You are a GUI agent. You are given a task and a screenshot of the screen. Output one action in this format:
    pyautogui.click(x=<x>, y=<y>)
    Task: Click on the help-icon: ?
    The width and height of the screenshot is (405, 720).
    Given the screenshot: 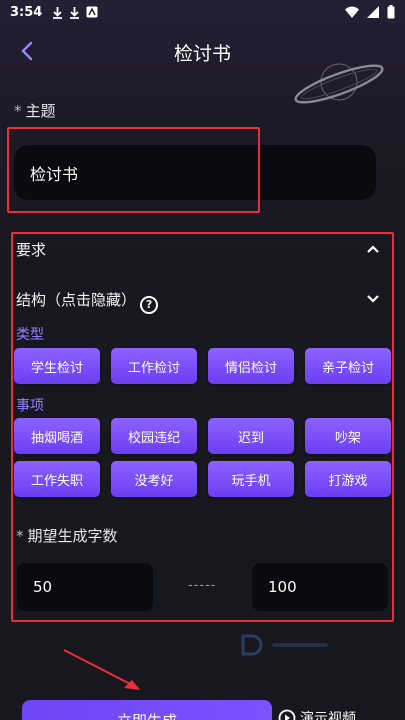 What is the action you would take?
    pyautogui.click(x=149, y=304)
    